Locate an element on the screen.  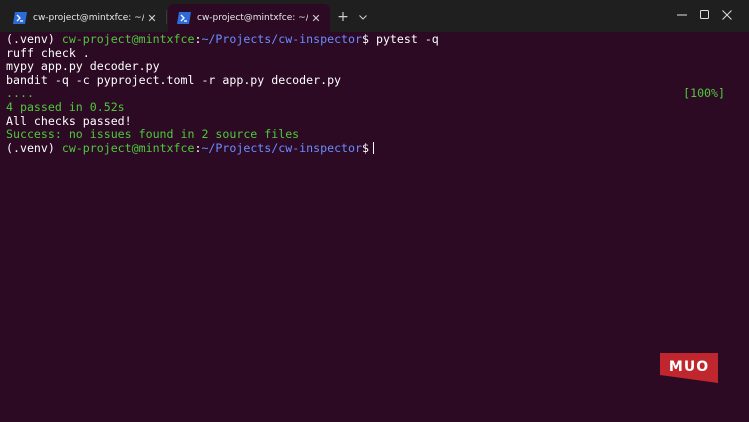
output-line: All checks passed! is located at coordinates (69, 120).